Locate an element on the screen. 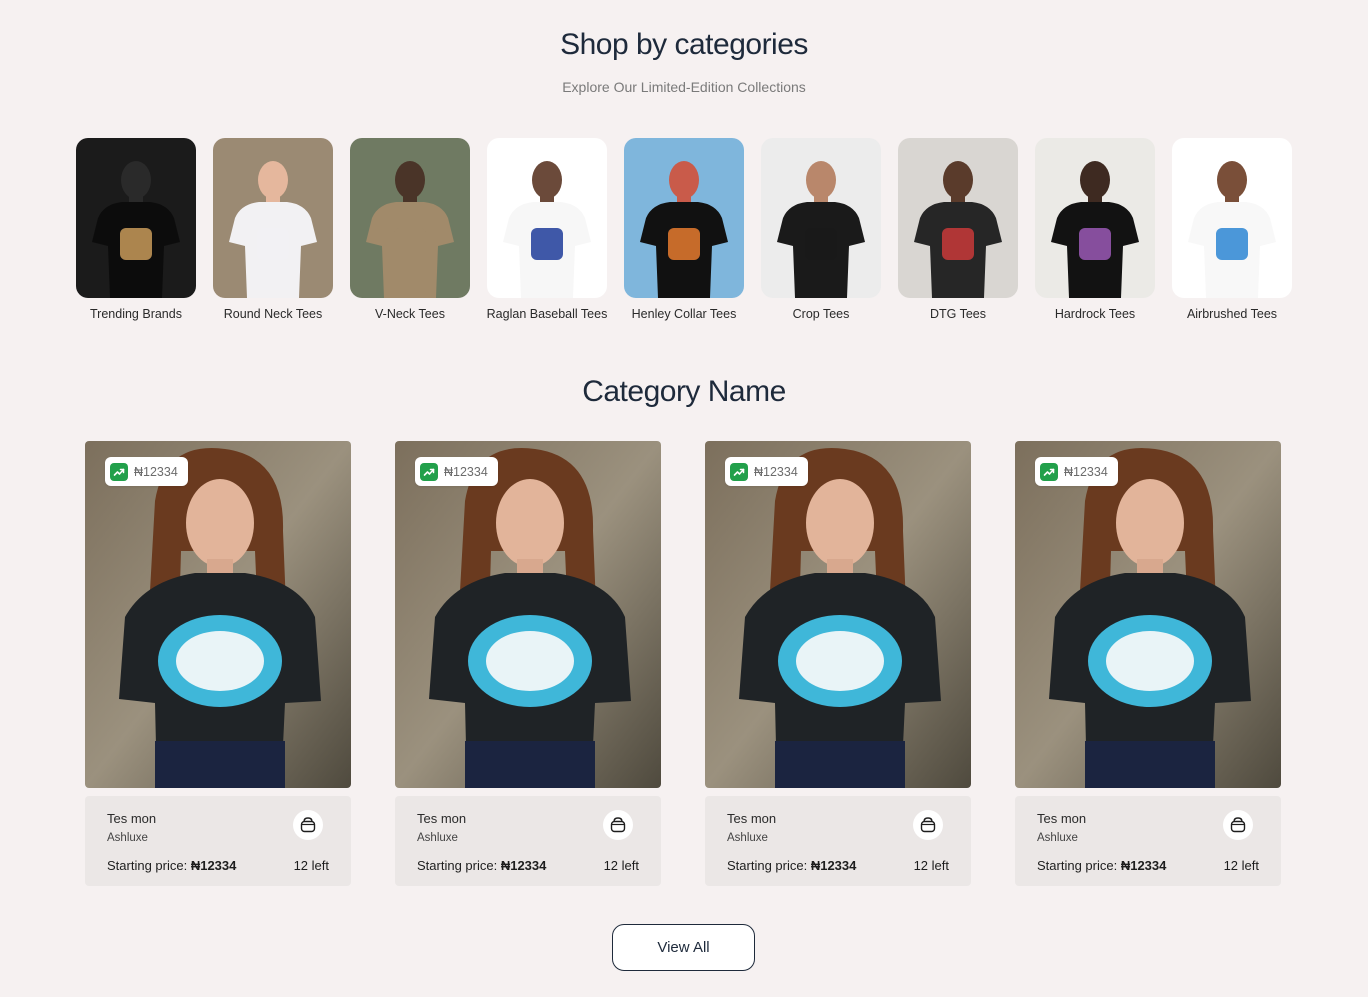 The width and height of the screenshot is (1368, 997). category-label: Hardrock Tees is located at coordinates (1095, 314).